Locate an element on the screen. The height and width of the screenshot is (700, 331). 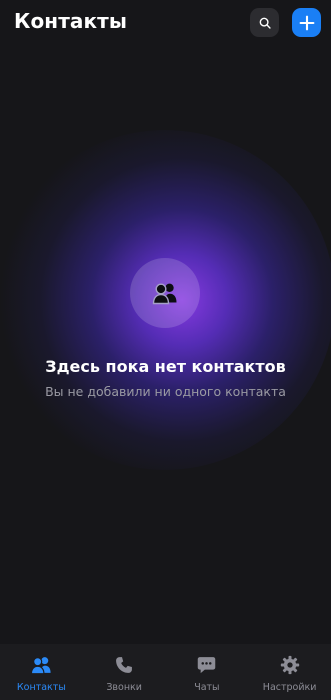
tab-calls: Звонки is located at coordinates (124, 672).